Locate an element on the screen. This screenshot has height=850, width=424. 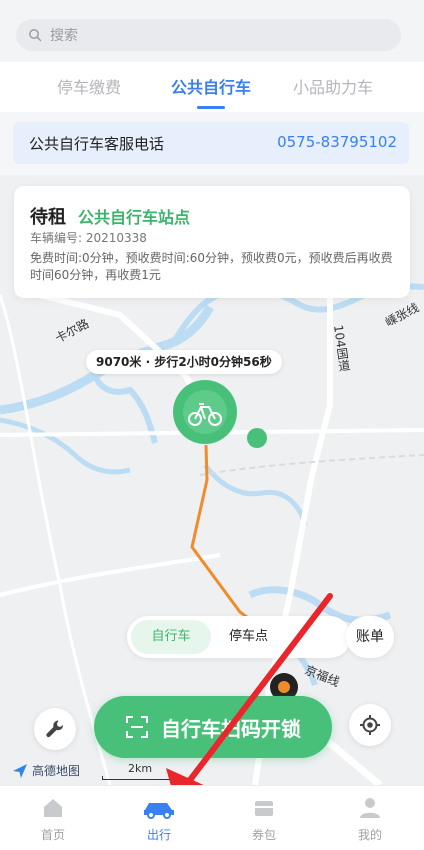
nav-label-home: 首页 is located at coordinates (52, 835).